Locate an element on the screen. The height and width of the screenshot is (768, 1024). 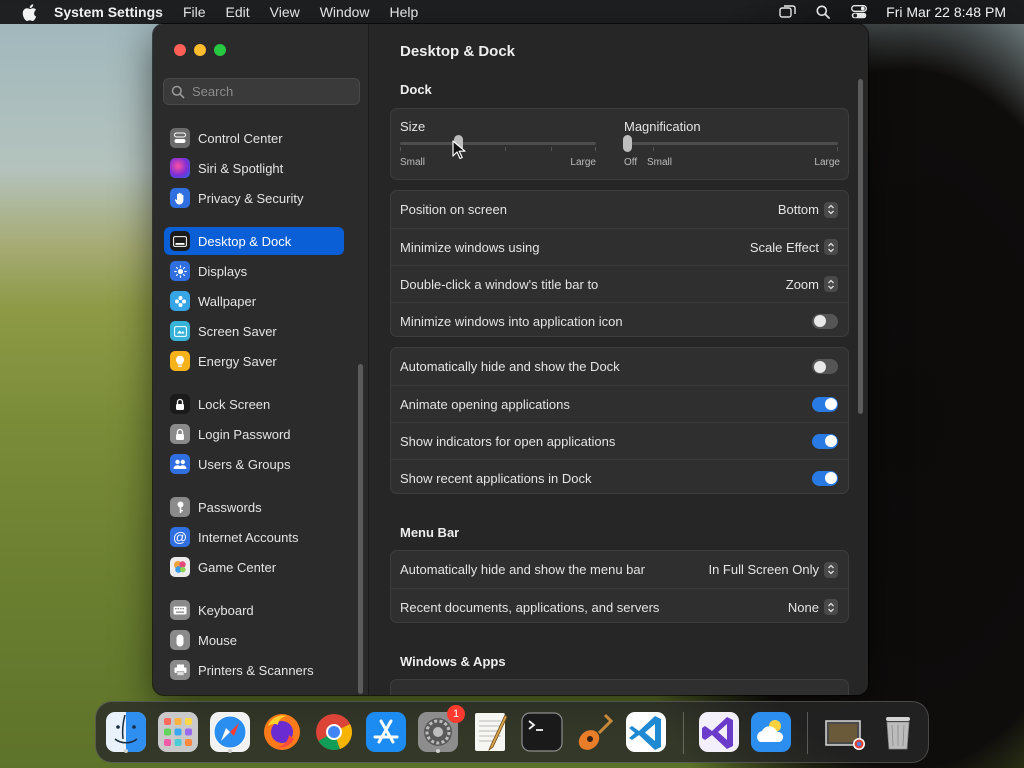
dock-app-garageband is located at coordinates (594, 732).